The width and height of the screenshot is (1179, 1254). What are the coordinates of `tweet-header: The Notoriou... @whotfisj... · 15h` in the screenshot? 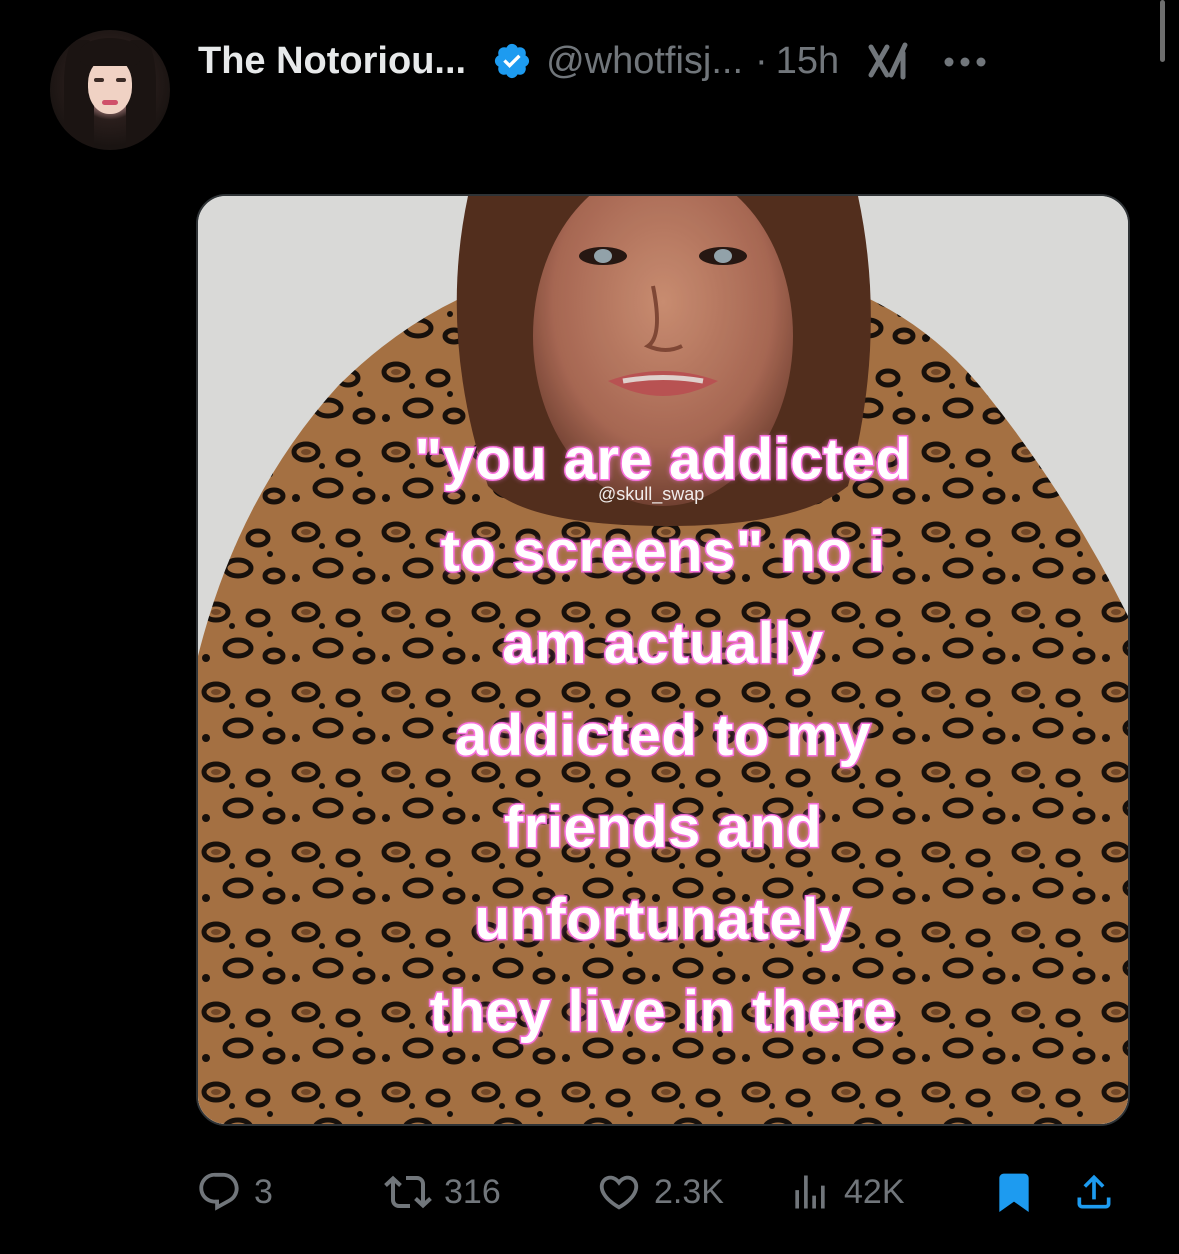 It's located at (592, 61).